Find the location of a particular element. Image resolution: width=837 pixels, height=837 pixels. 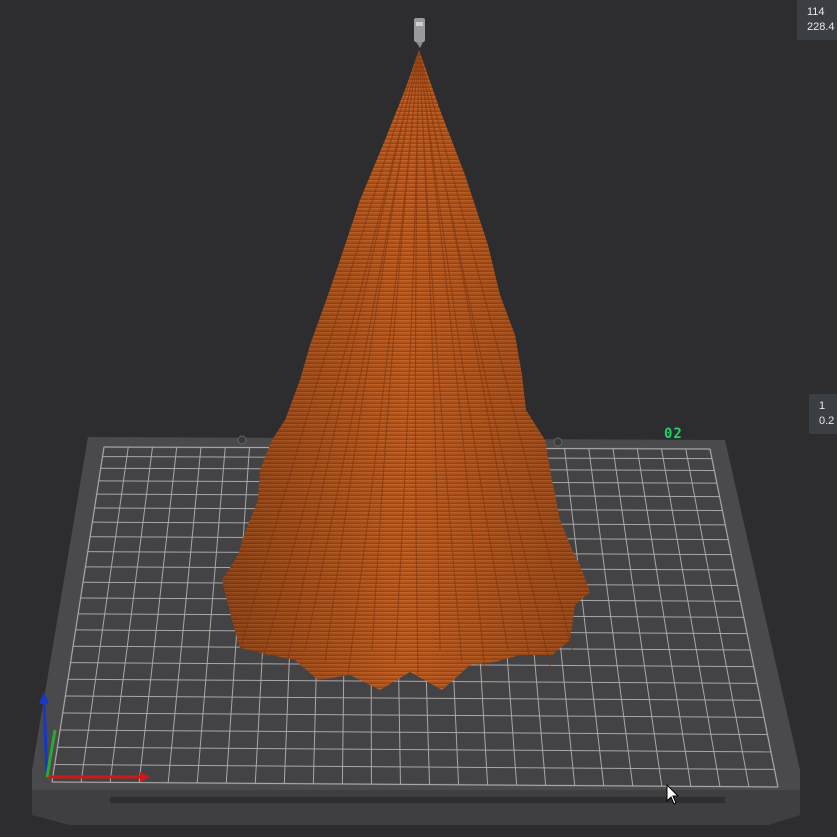

nozzle-icon is located at coordinates (419, 33).